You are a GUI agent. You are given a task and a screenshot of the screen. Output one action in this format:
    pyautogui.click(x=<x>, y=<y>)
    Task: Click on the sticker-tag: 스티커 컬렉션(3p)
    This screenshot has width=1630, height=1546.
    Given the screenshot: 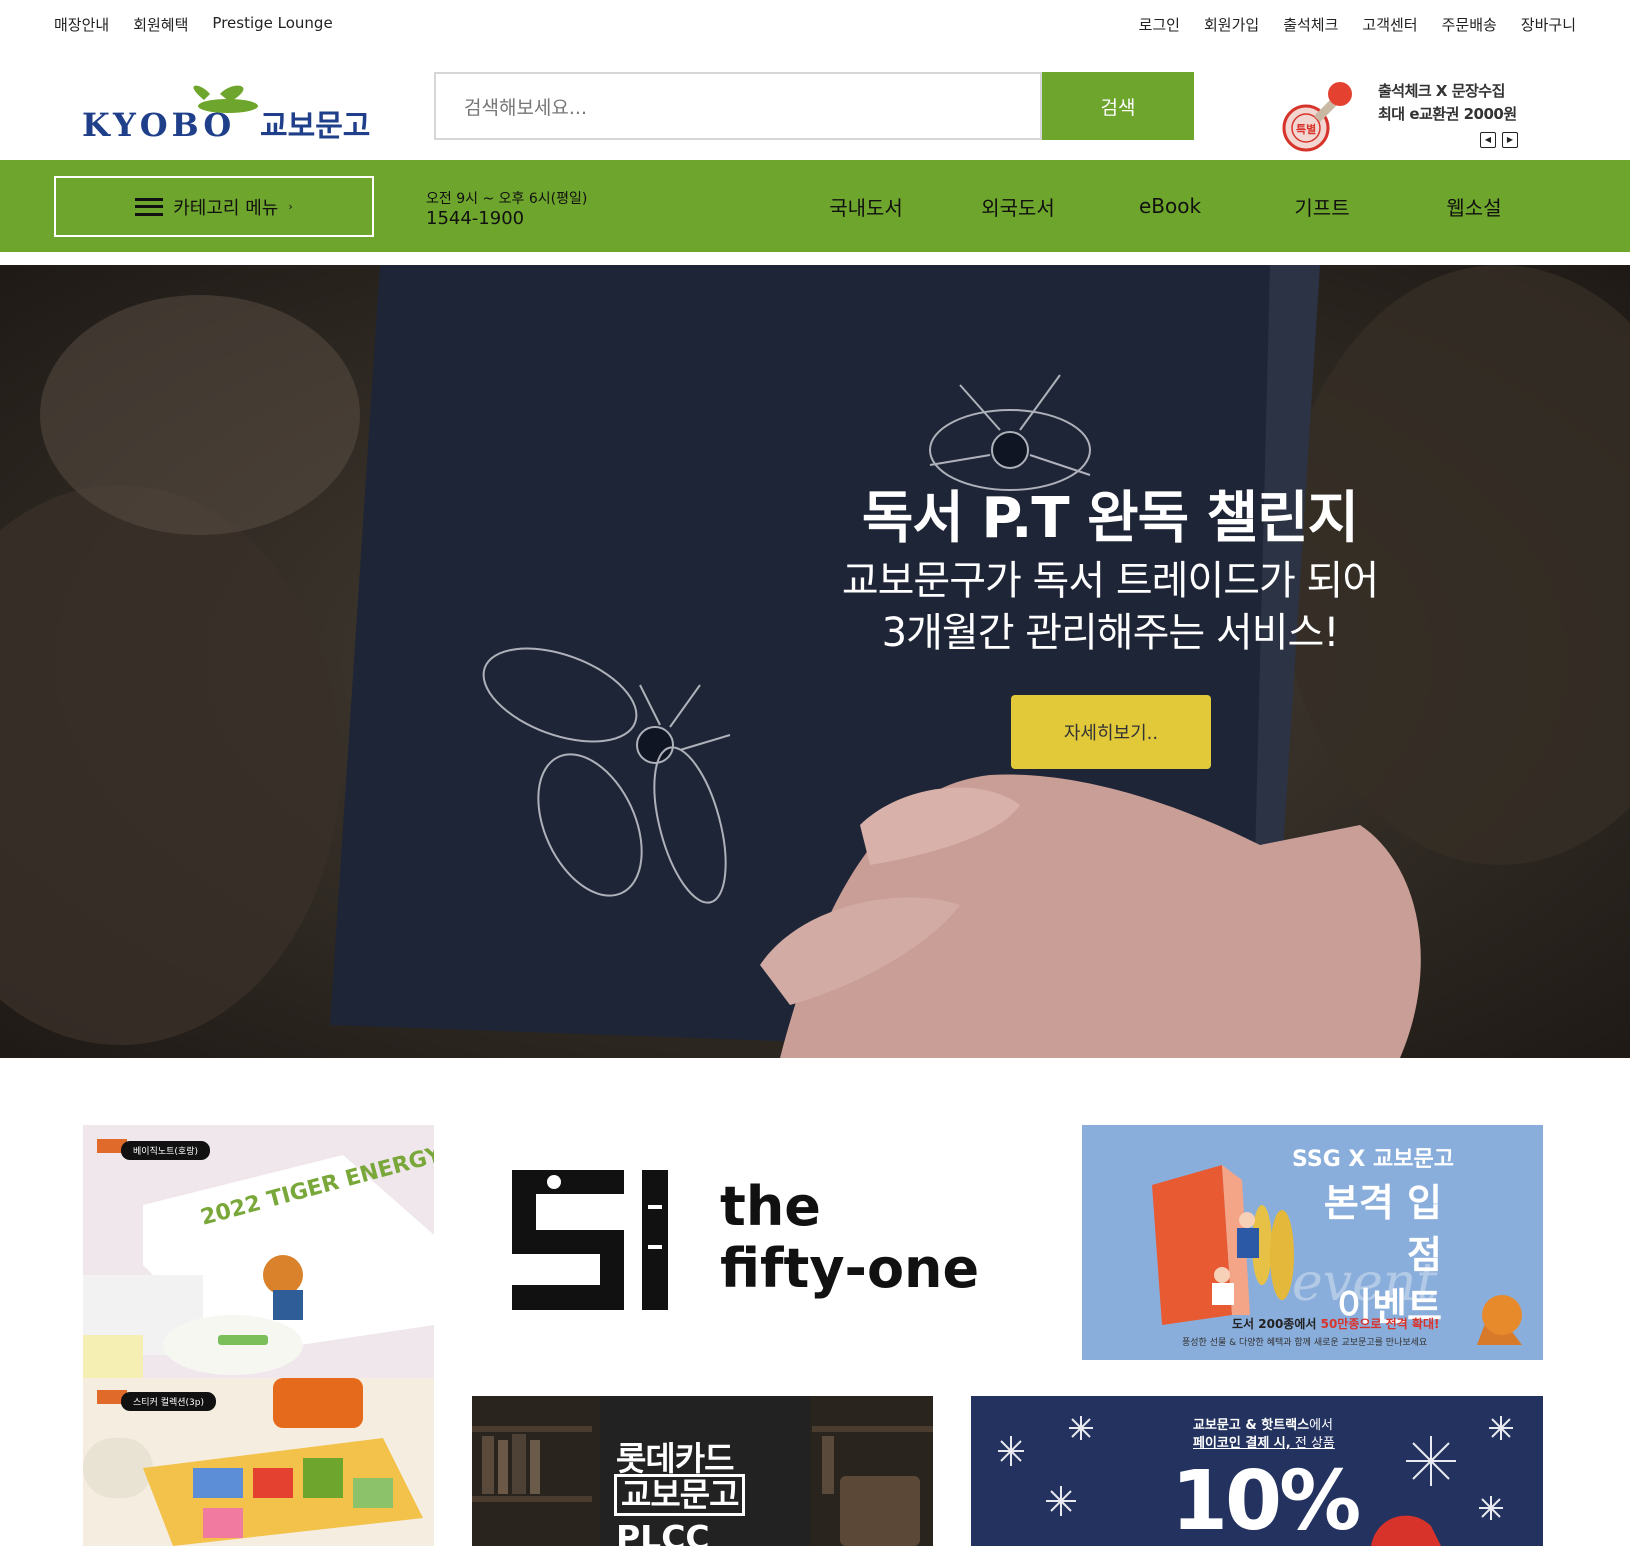 What is the action you would take?
    pyautogui.click(x=169, y=1401)
    